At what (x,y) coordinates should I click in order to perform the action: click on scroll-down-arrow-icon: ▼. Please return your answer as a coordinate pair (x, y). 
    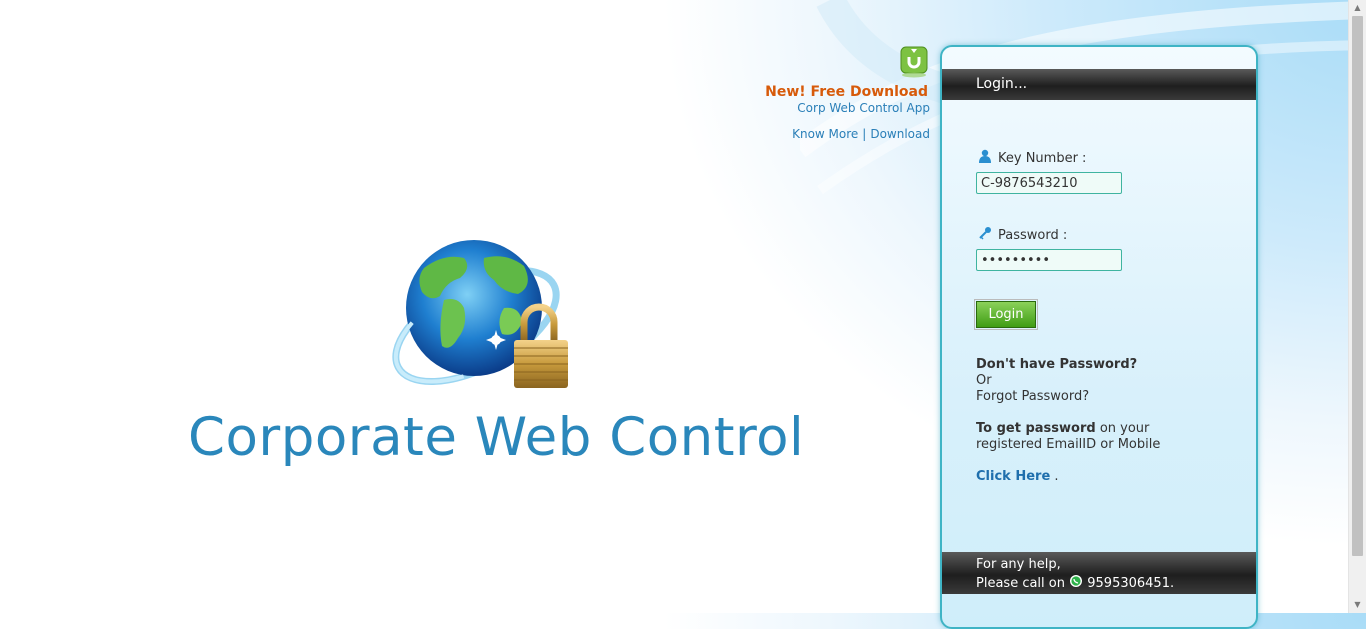
    Looking at the image, I should click on (1357, 605).